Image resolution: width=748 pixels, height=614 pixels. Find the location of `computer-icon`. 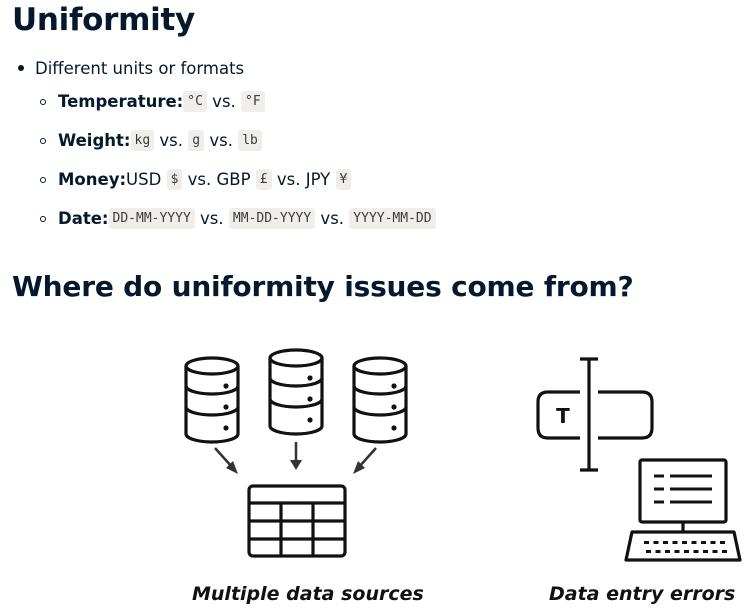

computer-icon is located at coordinates (683, 510).